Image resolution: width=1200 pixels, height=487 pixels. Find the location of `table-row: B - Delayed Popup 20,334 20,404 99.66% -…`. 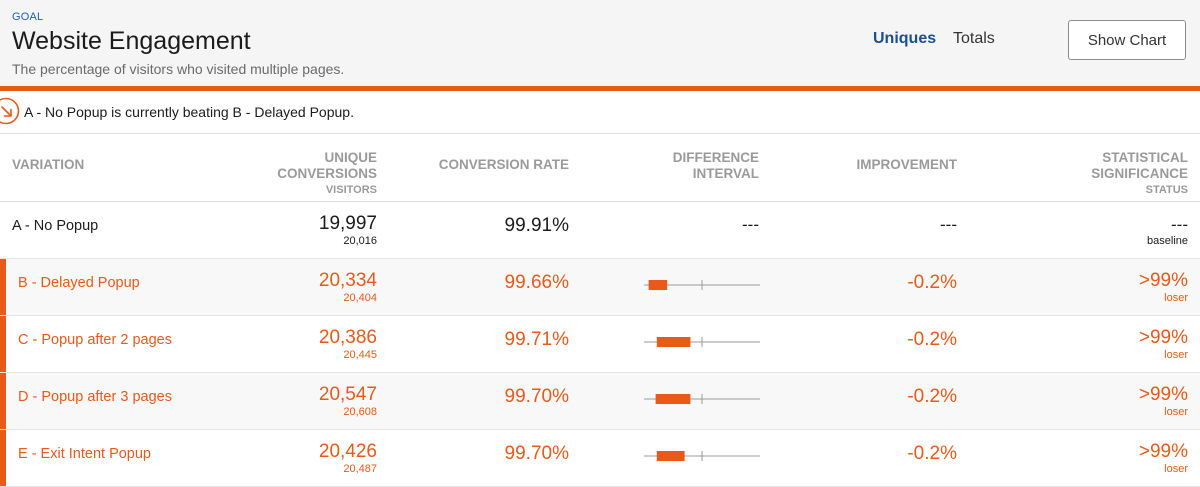

table-row: B - Delayed Popup 20,334 20,404 99.66% -… is located at coordinates (600, 287).